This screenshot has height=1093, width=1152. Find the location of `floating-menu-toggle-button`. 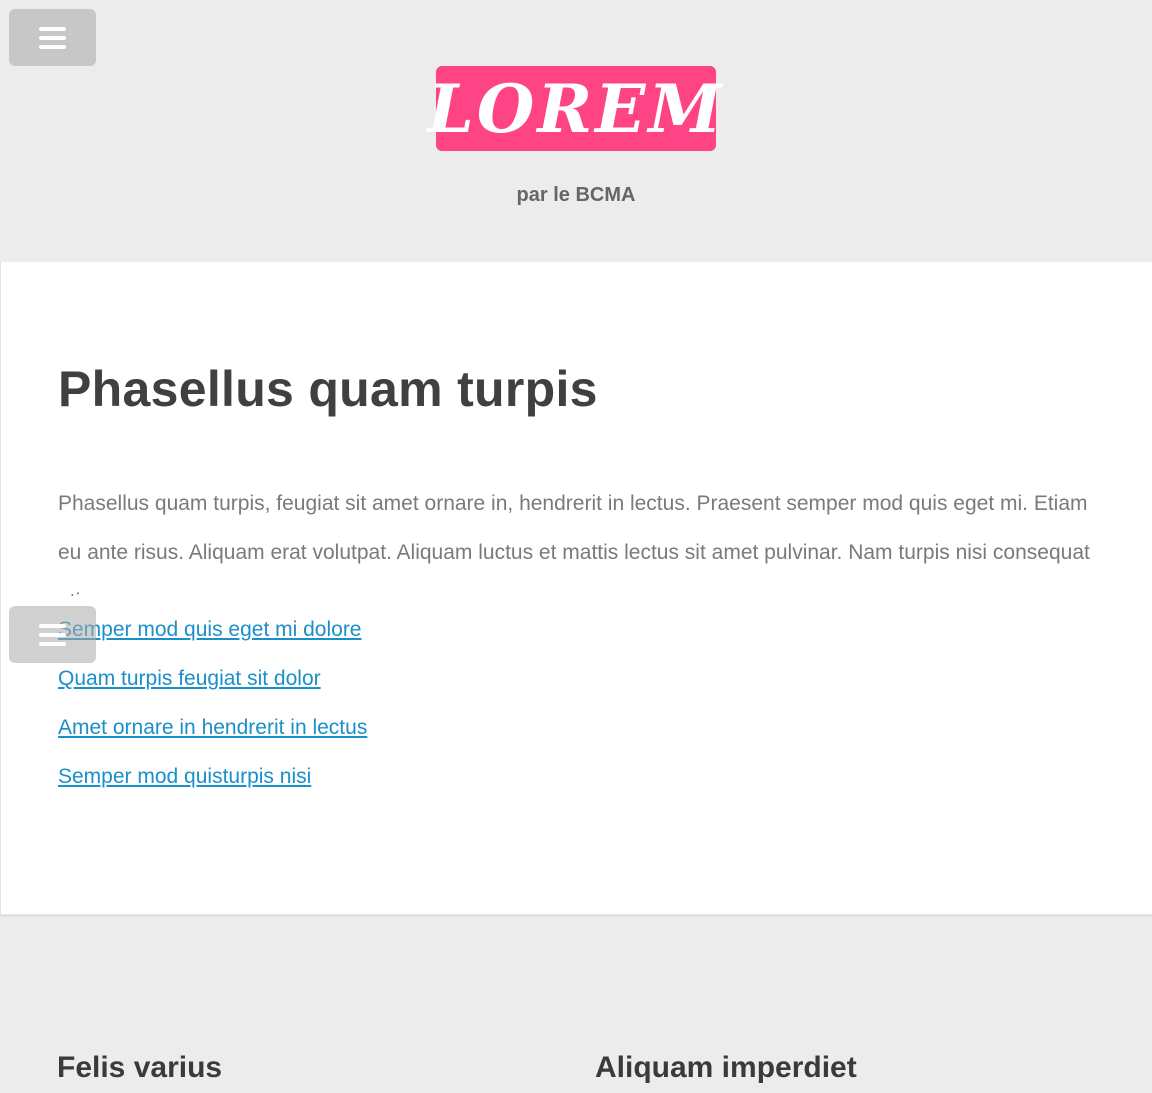

floating-menu-toggle-button is located at coordinates (52, 634).